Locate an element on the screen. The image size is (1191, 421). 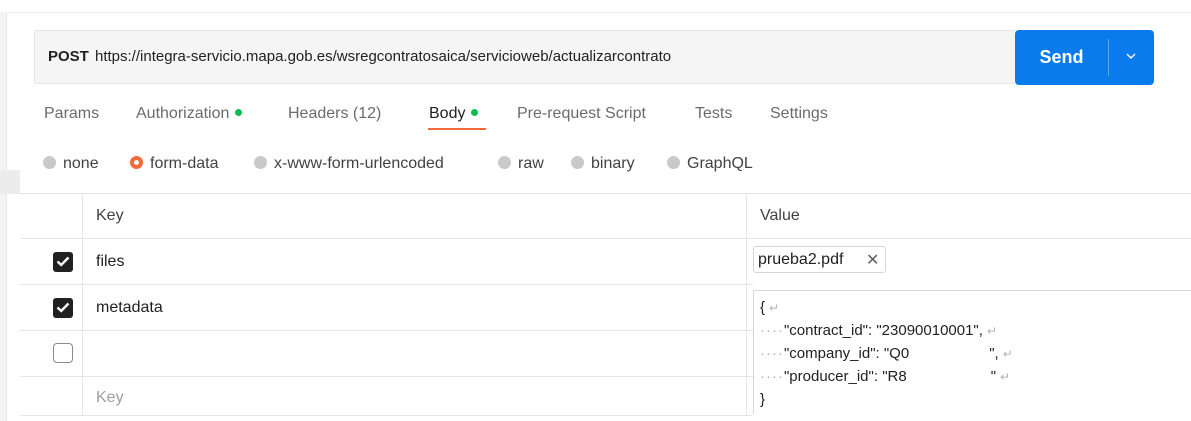
tab-headers: Headers (12) is located at coordinates (334, 114).